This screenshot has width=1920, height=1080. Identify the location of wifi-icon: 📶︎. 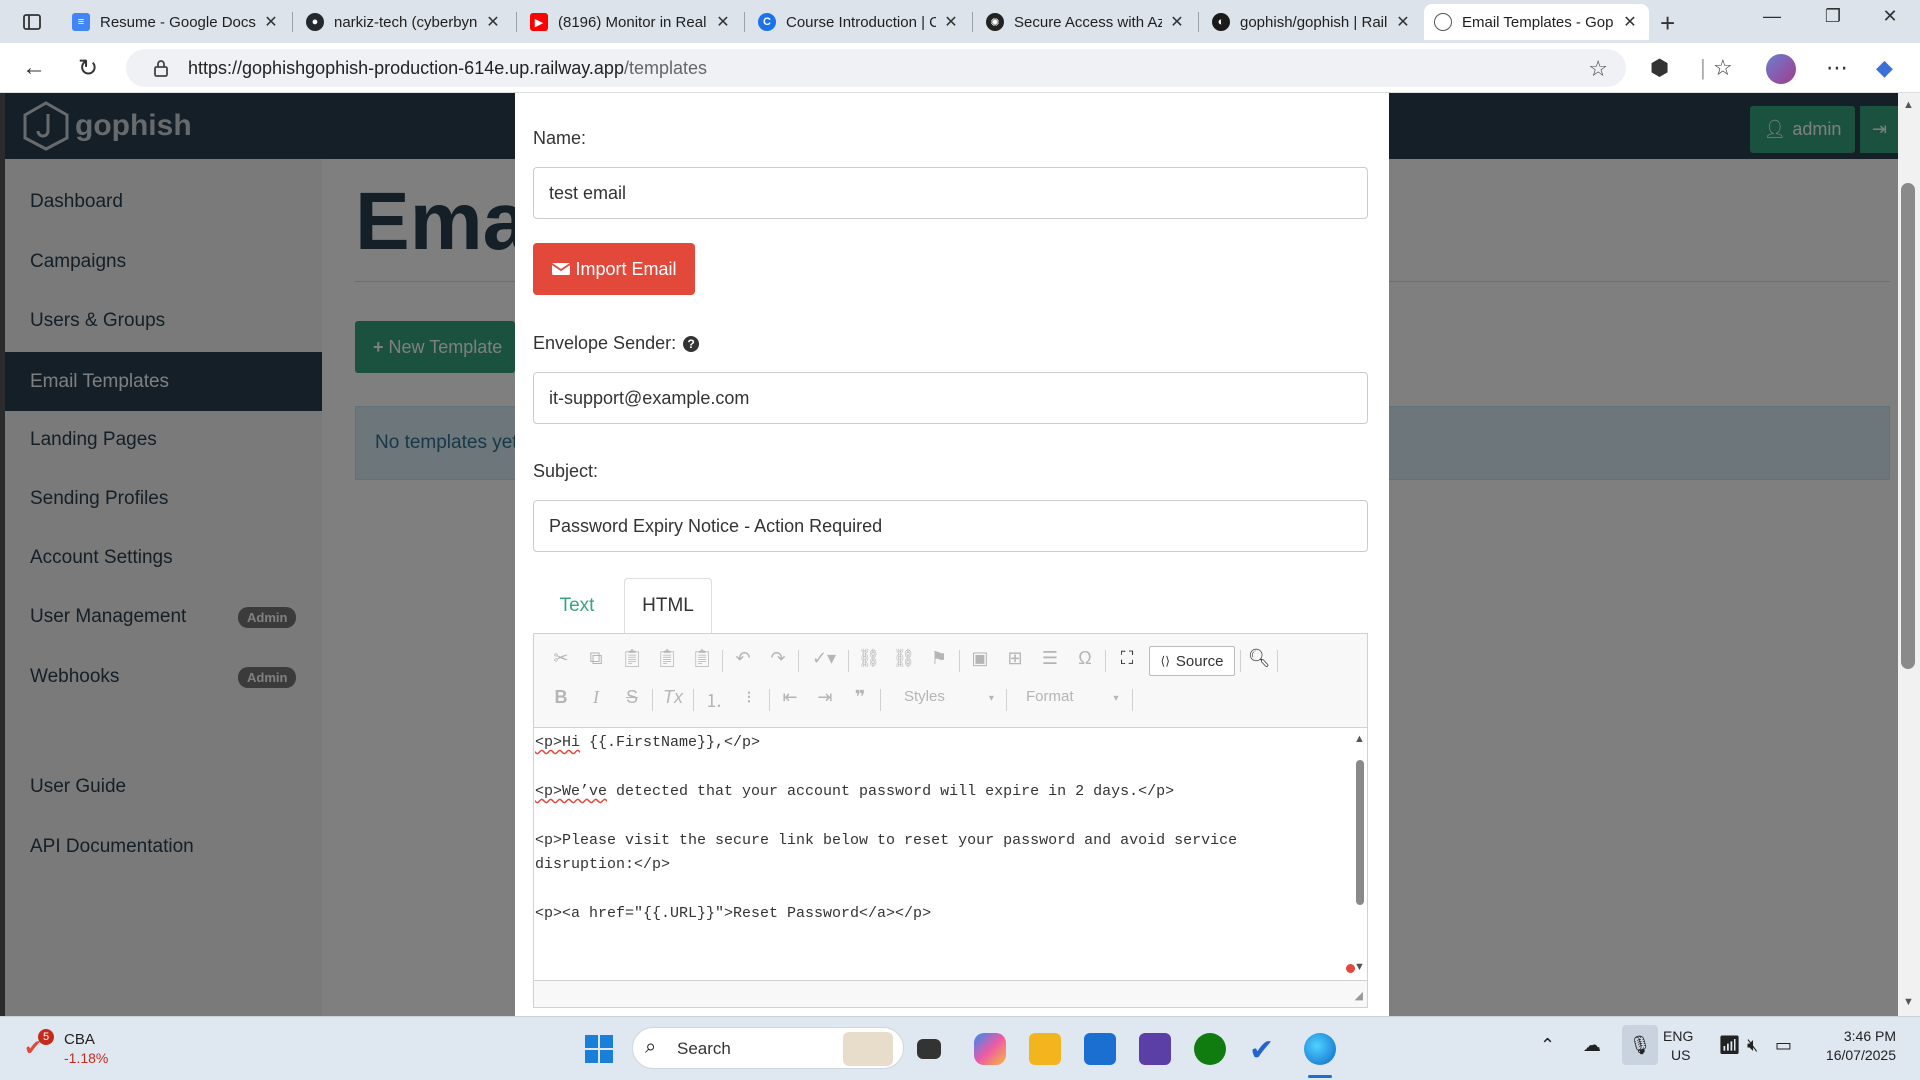
(1729, 1045).